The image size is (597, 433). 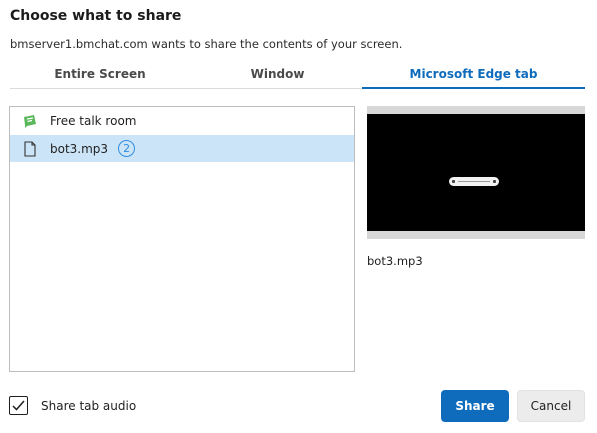 What do you see at coordinates (494, 181) in the screenshot?
I see `menu-icon` at bounding box center [494, 181].